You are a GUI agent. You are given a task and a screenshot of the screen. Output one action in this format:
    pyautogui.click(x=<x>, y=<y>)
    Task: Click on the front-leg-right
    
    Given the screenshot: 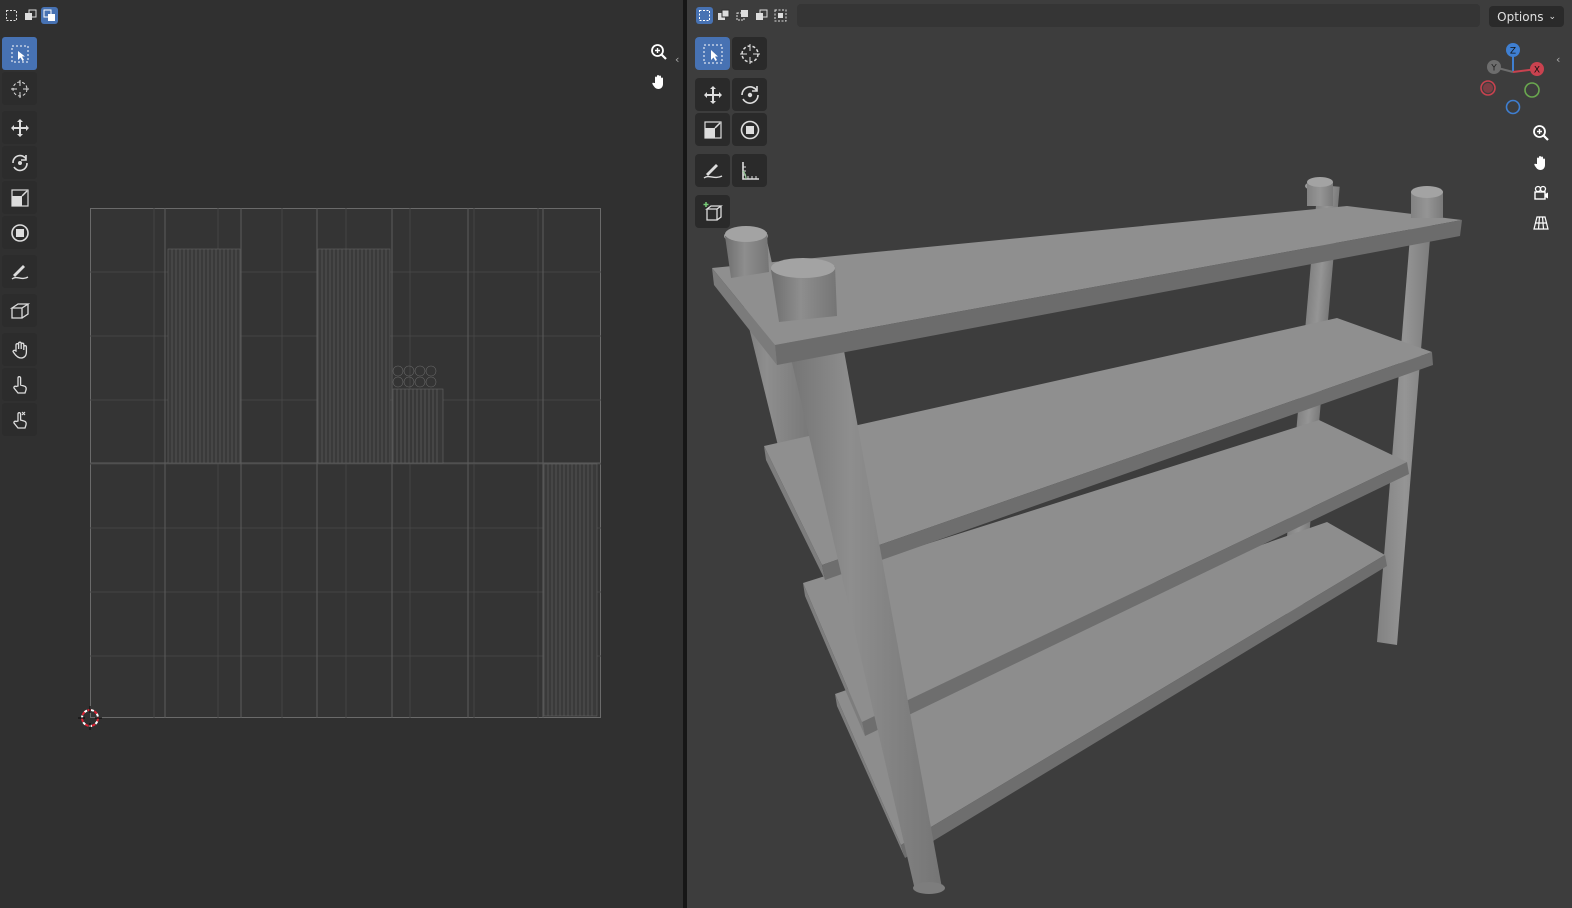 What is the action you would take?
    pyautogui.click(x=1410, y=416)
    